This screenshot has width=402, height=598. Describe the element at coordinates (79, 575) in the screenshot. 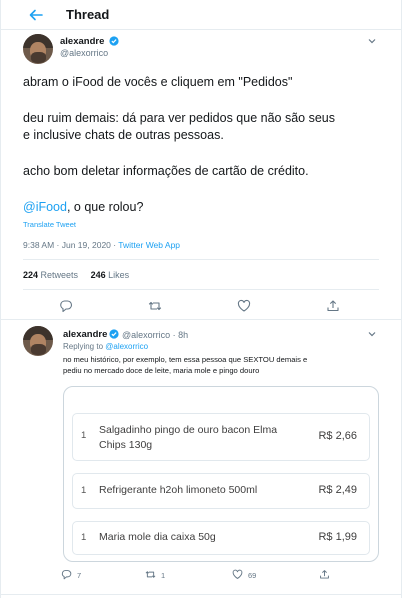

I see `reply-count: 7` at that location.